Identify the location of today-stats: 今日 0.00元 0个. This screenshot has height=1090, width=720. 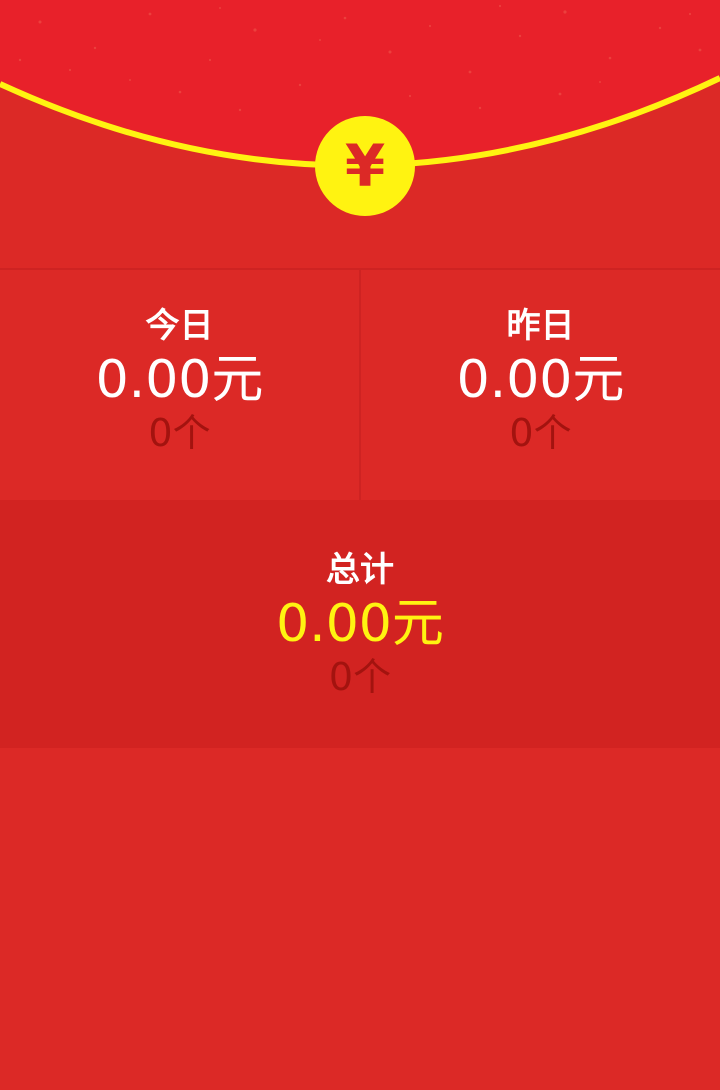
(180, 385).